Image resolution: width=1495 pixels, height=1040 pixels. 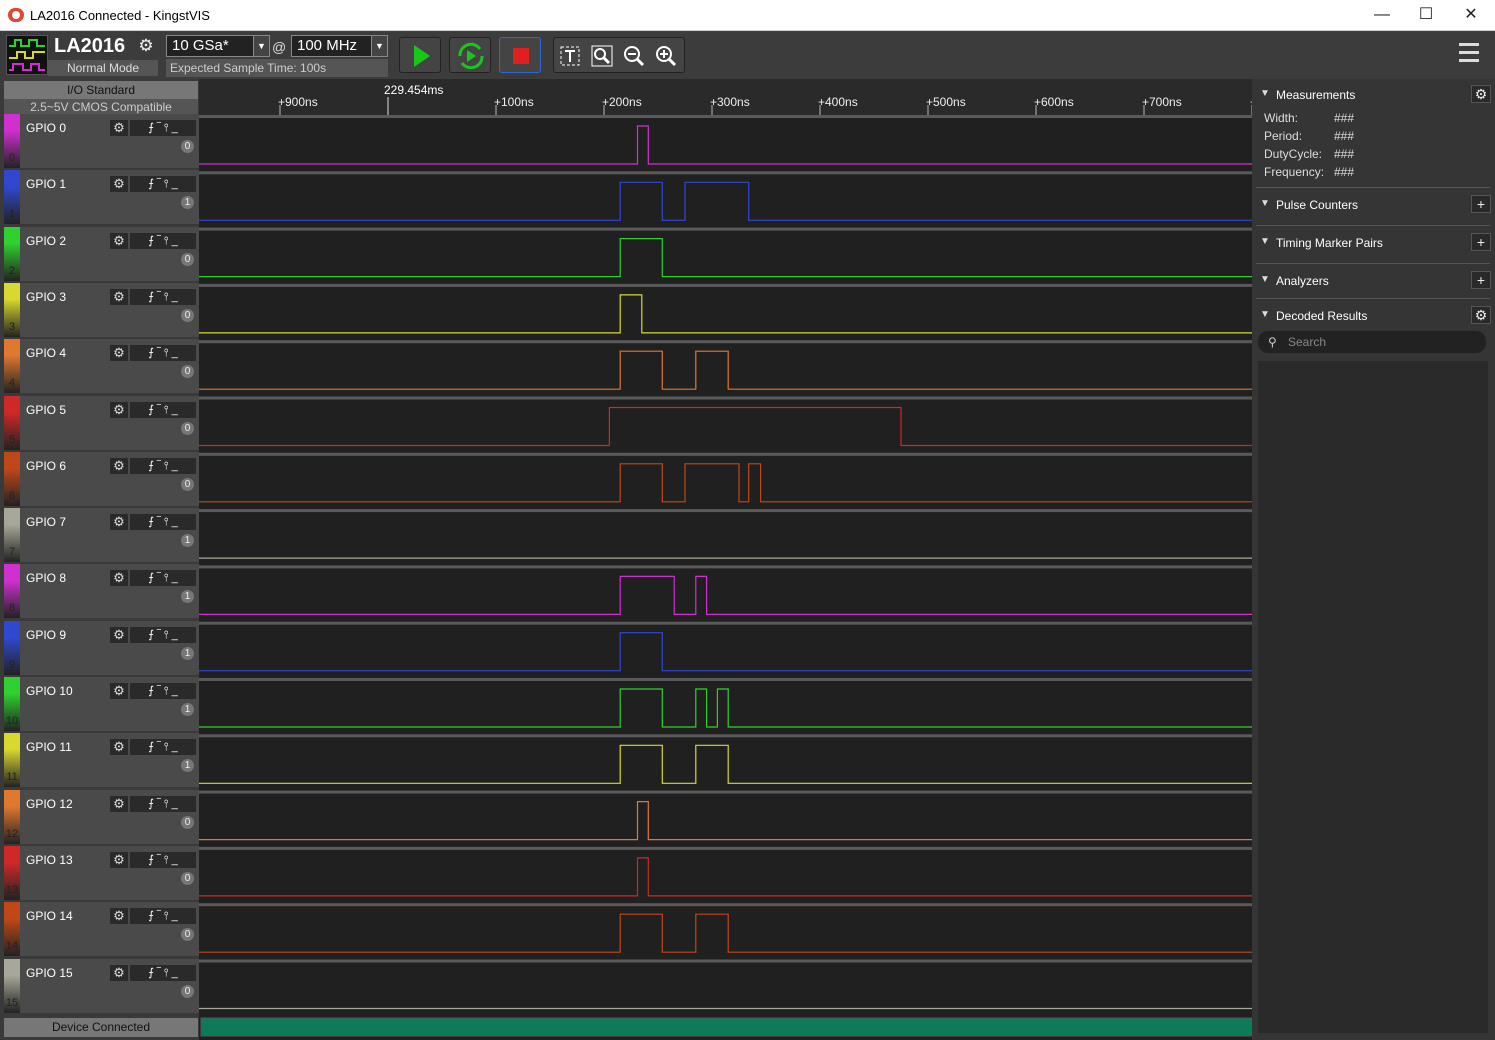 I want to click on text-tool-icon, so click(x=570, y=56).